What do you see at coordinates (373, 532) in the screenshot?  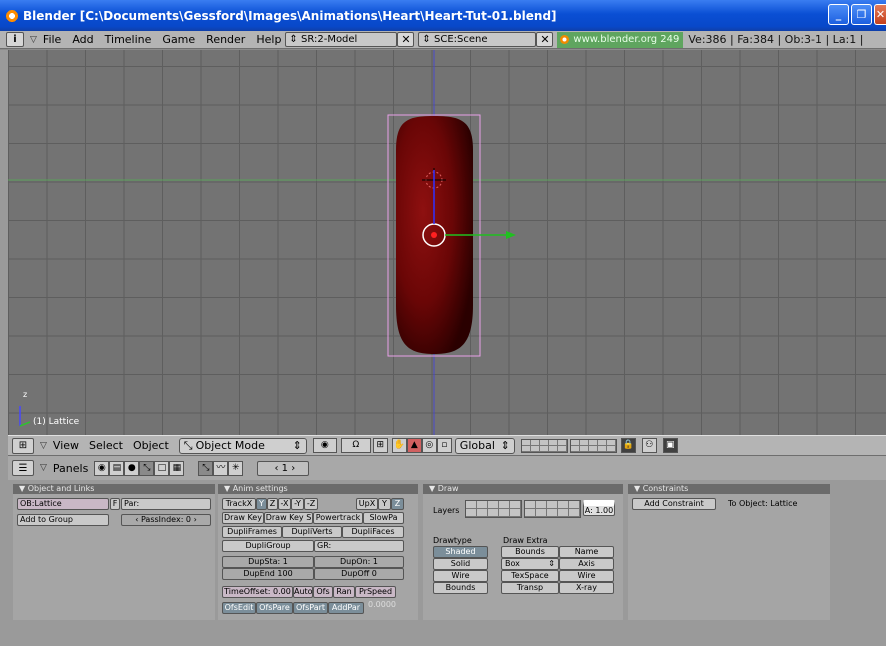 I see `dupli-faces-button: DupliFaces` at bounding box center [373, 532].